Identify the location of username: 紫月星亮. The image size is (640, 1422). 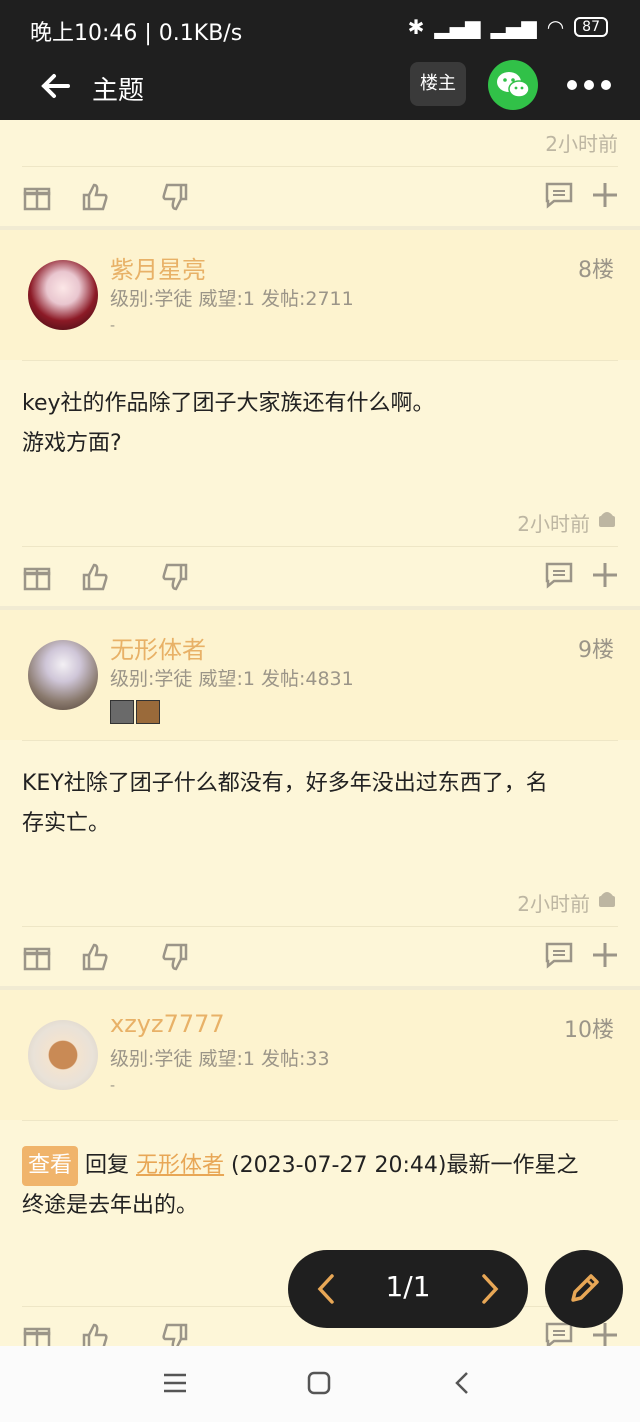
(158, 267).